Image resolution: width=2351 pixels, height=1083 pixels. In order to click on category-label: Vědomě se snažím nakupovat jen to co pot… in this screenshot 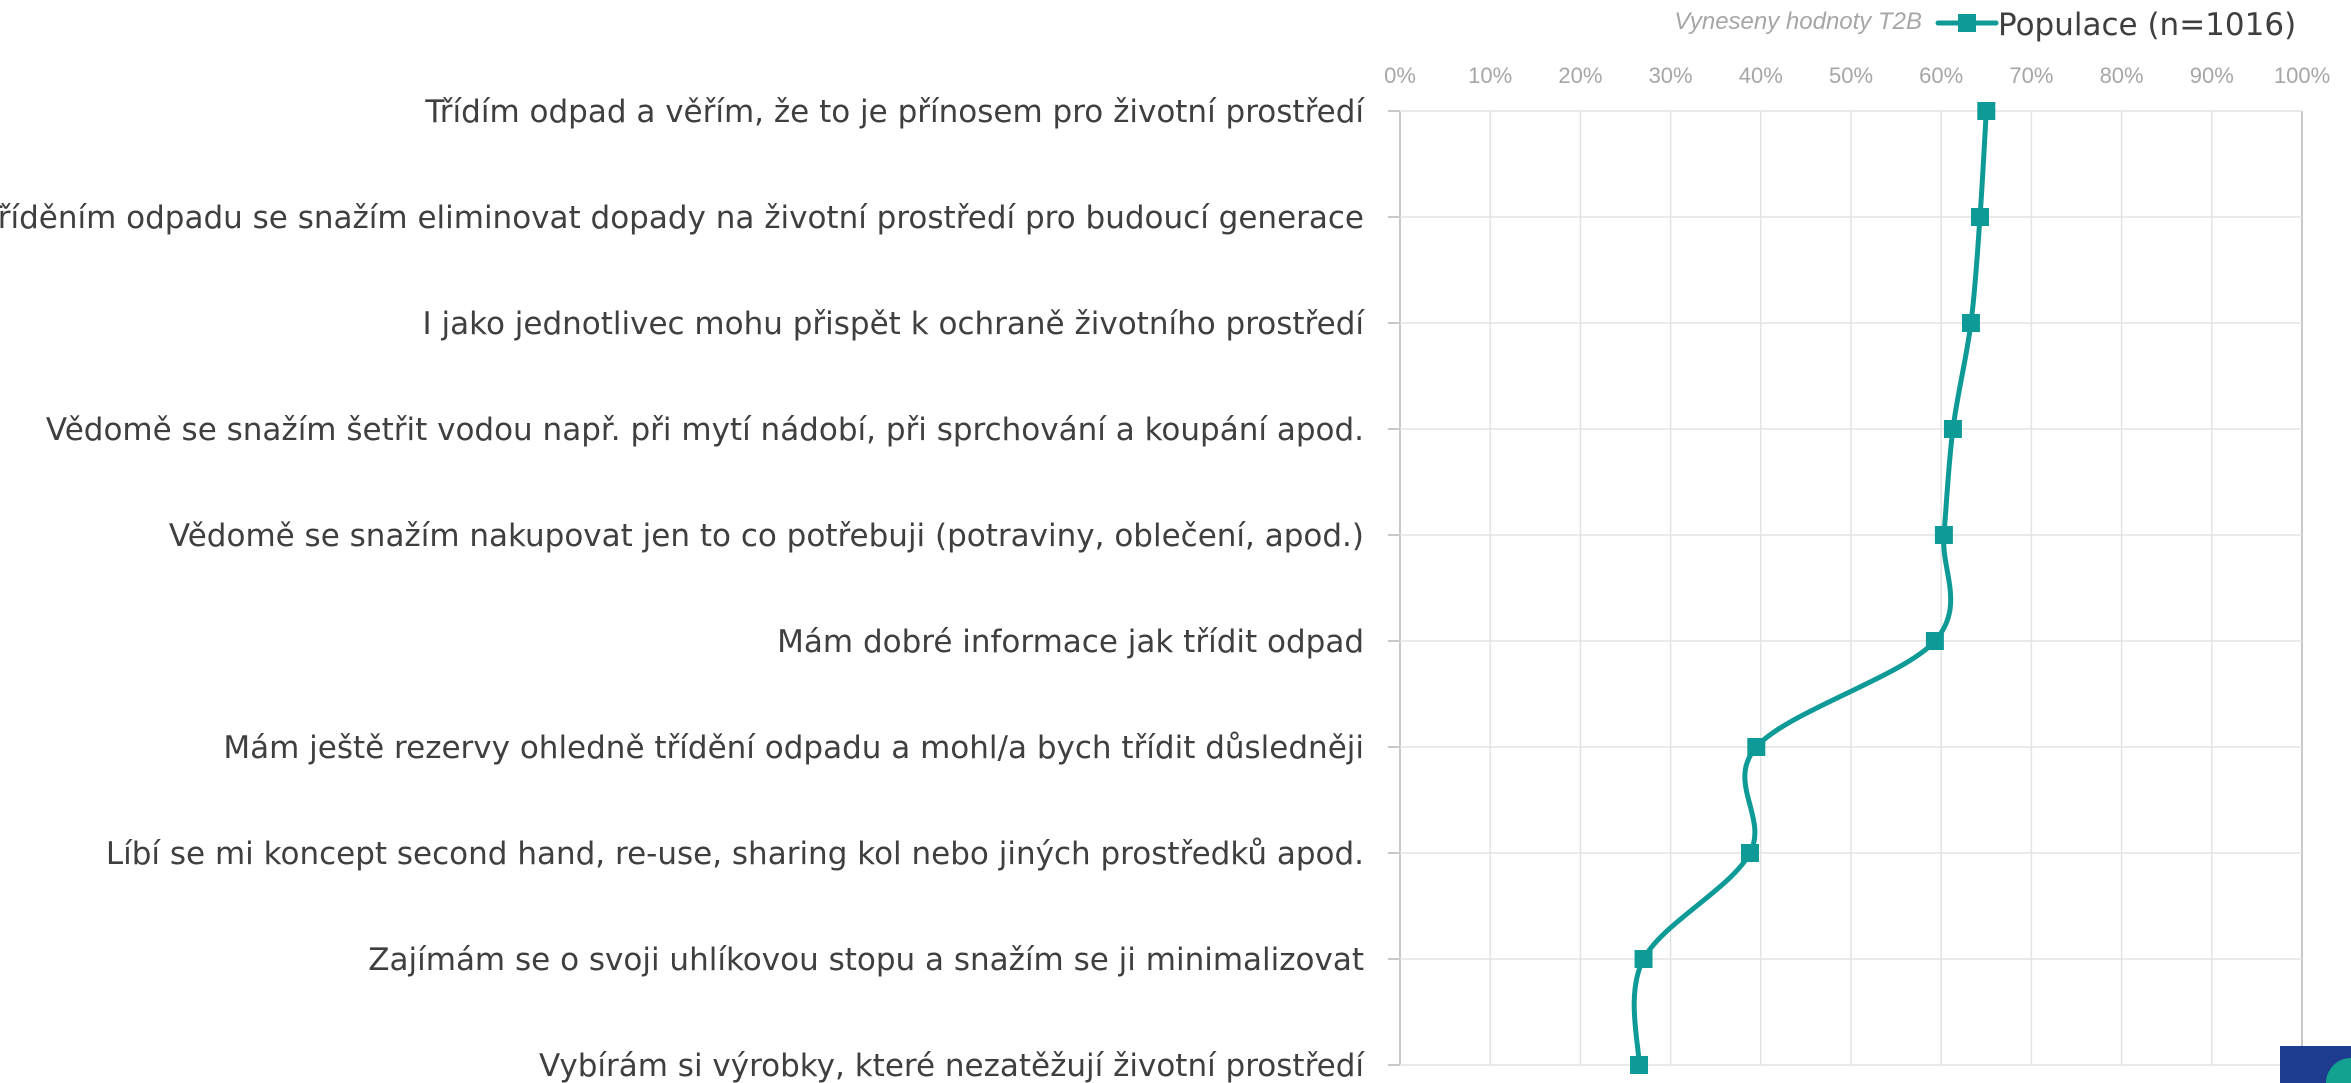, I will do `click(766, 536)`.